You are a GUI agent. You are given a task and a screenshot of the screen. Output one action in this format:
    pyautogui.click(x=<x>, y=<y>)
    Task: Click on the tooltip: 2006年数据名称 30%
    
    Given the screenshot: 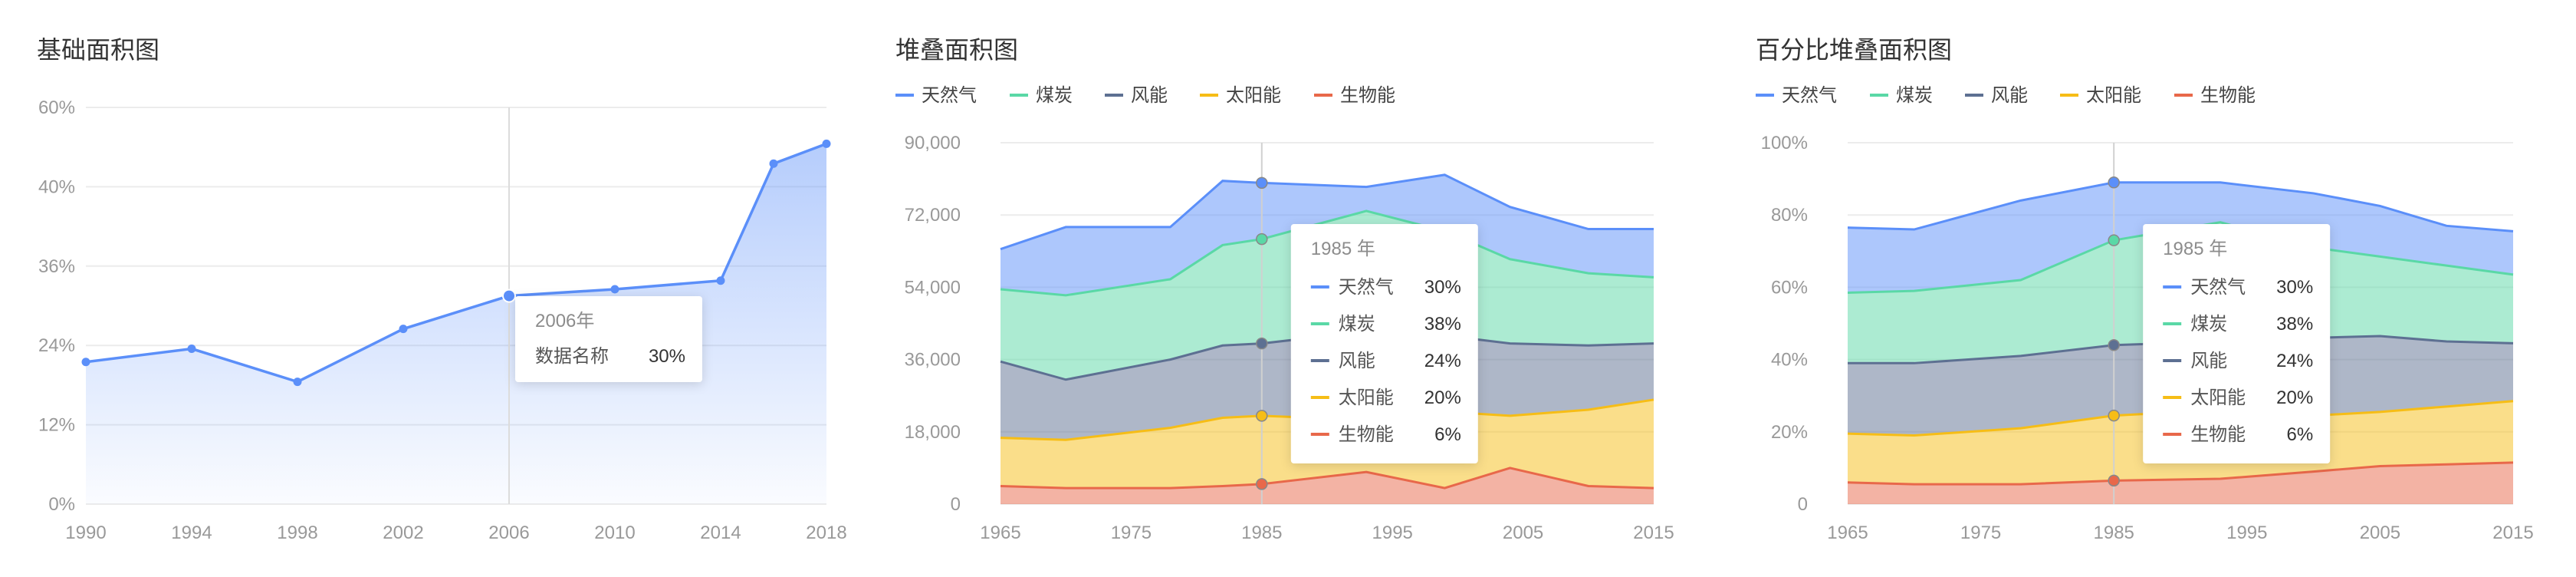 What is the action you would take?
    pyautogui.click(x=608, y=339)
    